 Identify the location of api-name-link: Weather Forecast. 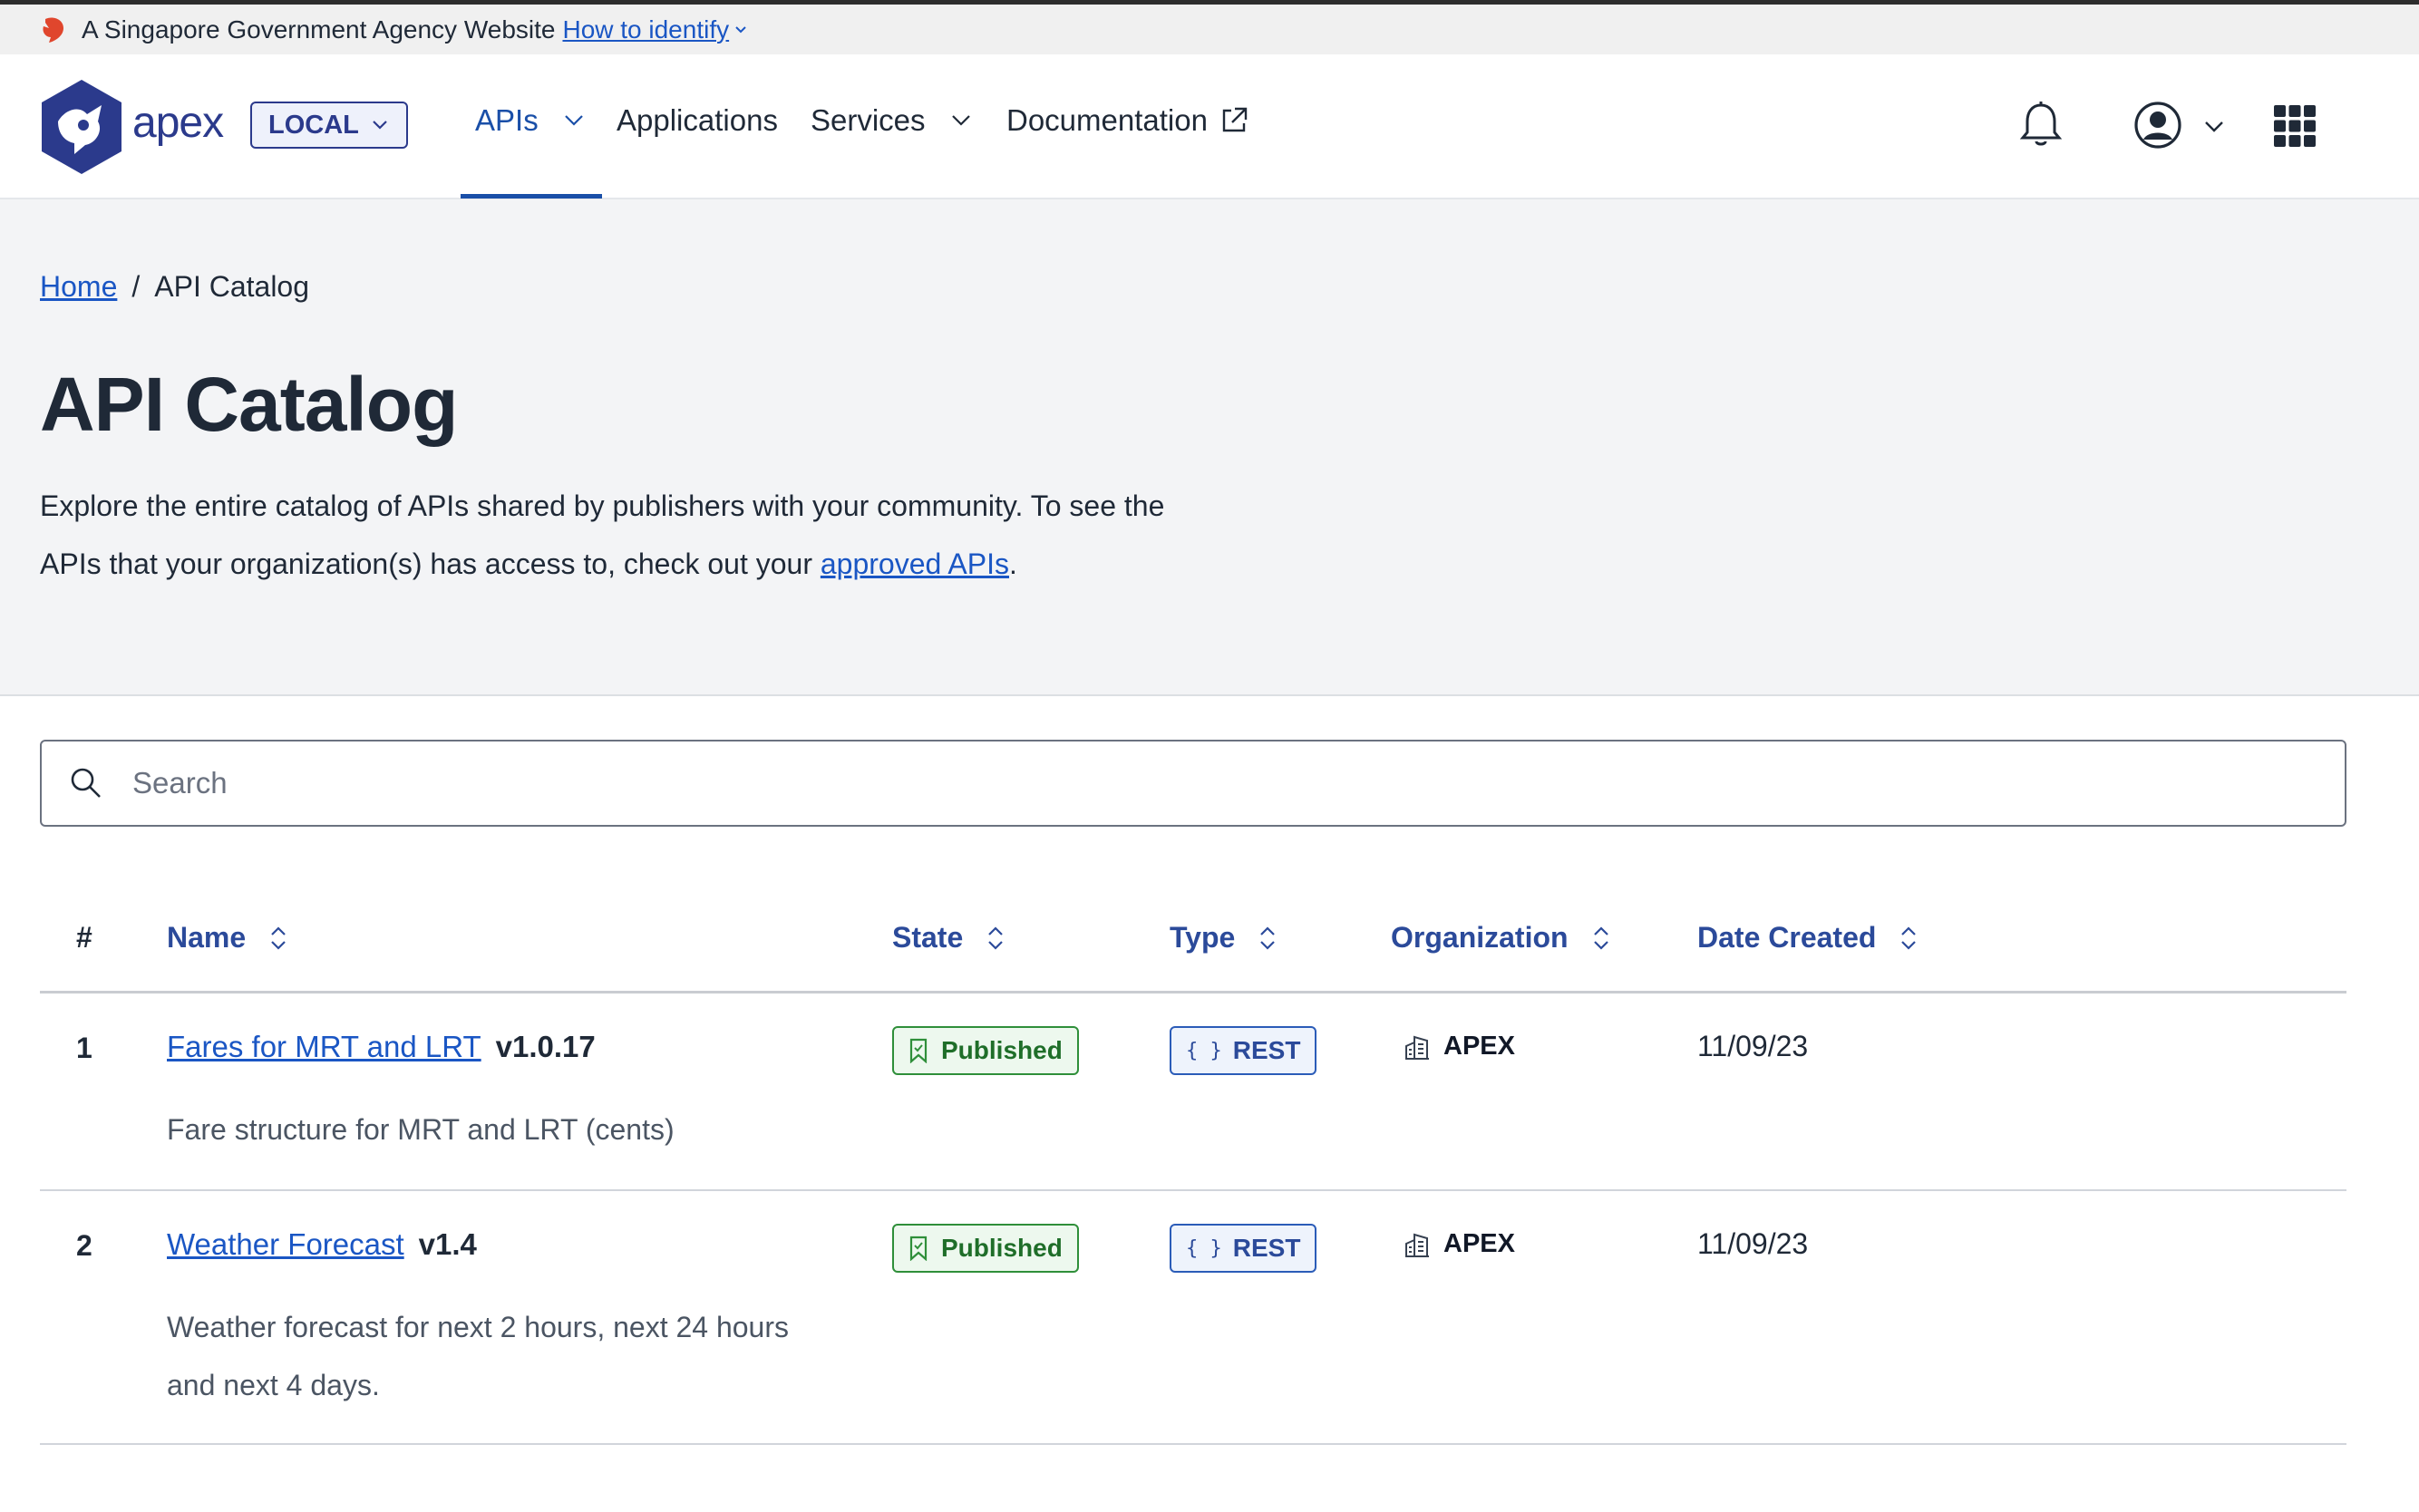
(286, 1244).